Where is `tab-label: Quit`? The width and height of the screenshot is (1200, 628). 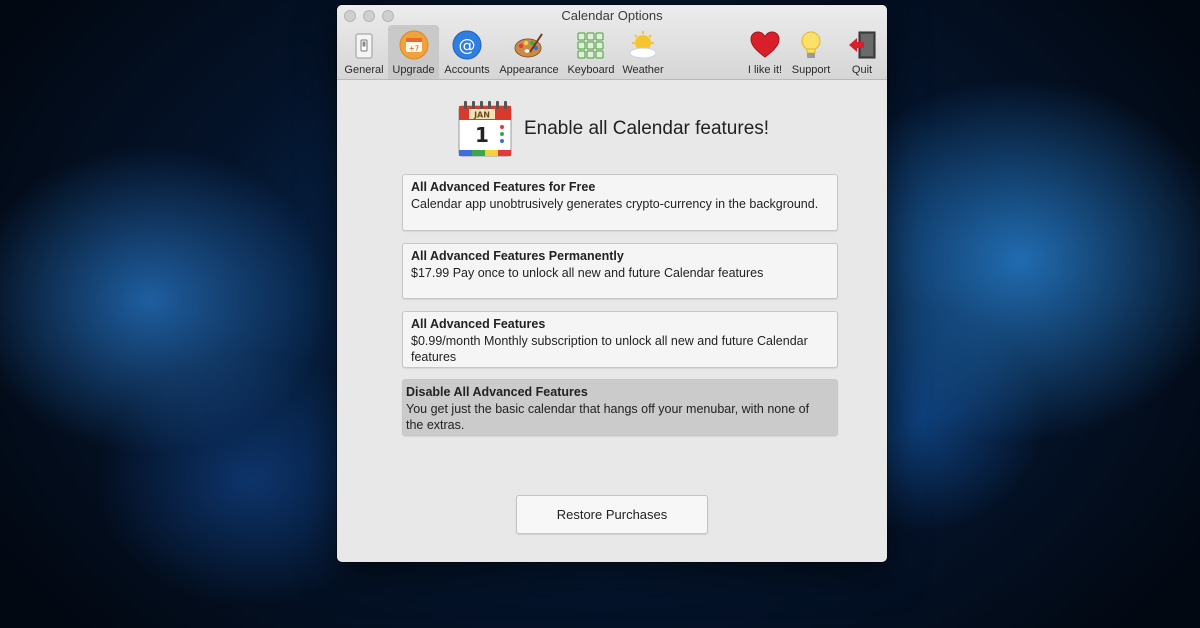 tab-label: Quit is located at coordinates (862, 70).